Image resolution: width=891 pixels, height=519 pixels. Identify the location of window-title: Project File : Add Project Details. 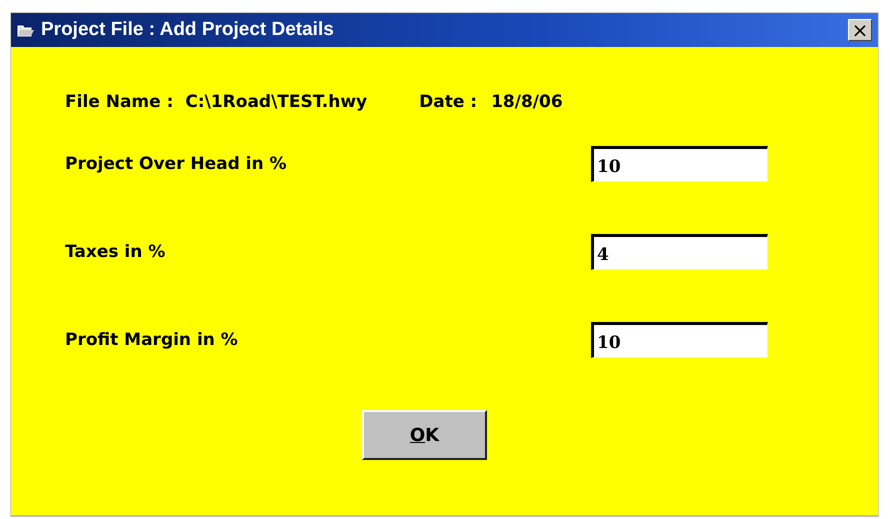
(188, 30).